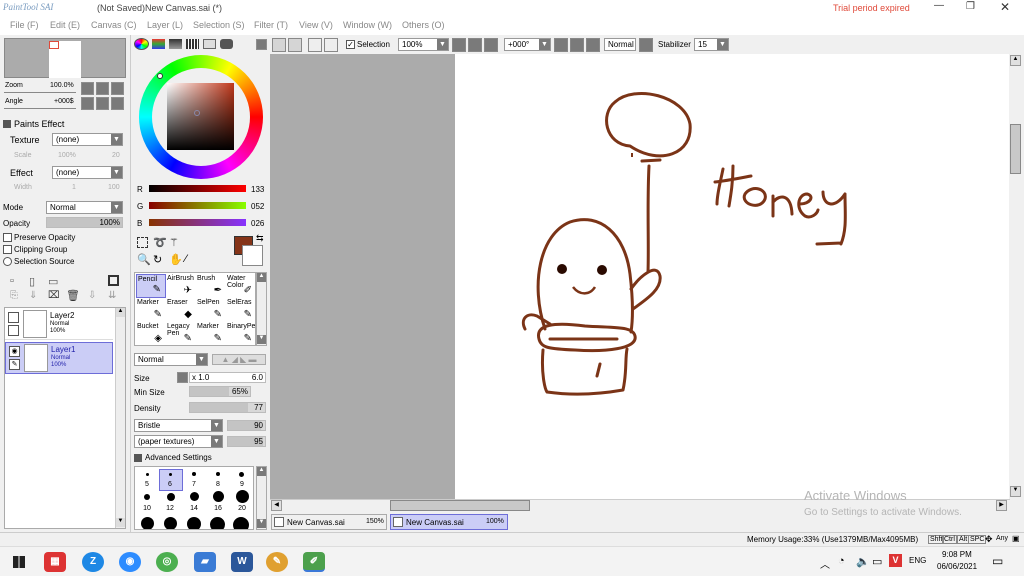  Describe the element at coordinates (181, 286) in the screenshot. I see `tool-airbrush: AirBrush ✈` at that location.